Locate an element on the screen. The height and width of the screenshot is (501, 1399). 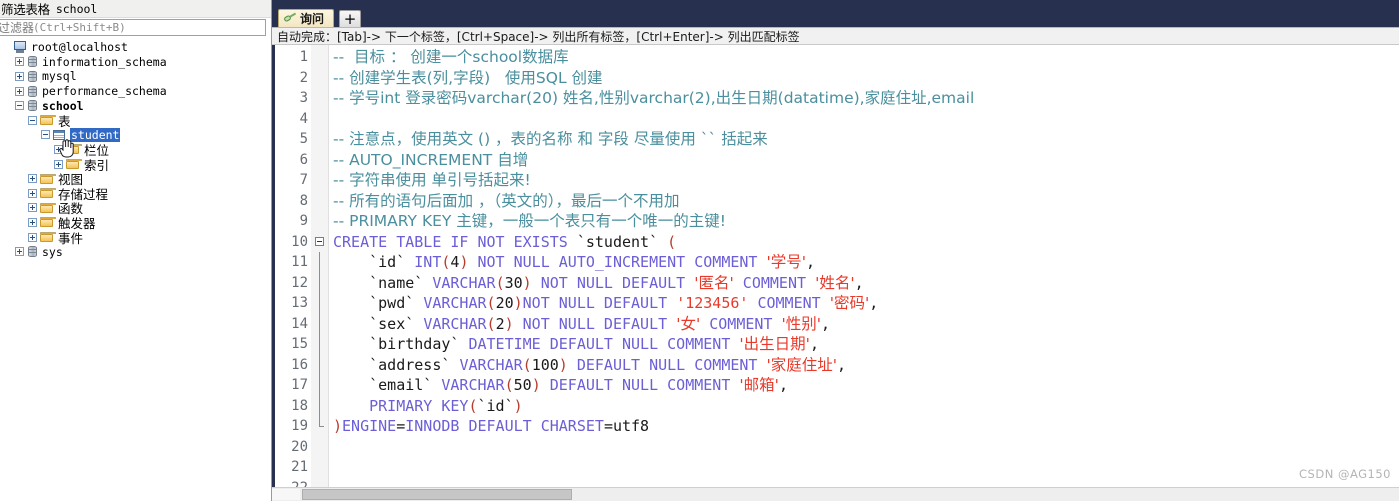
tree-node-: 触发器 is located at coordinates (135, 223).